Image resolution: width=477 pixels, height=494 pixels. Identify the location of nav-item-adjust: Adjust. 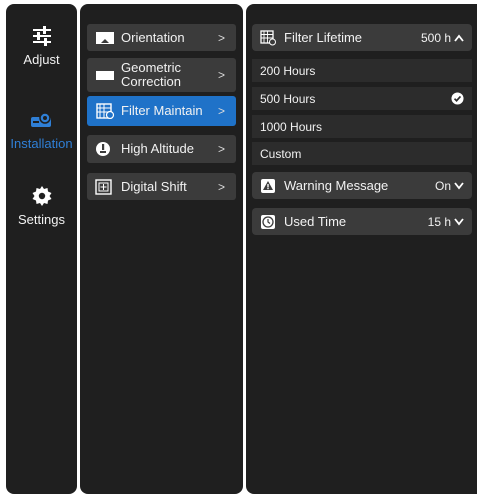
(41, 46).